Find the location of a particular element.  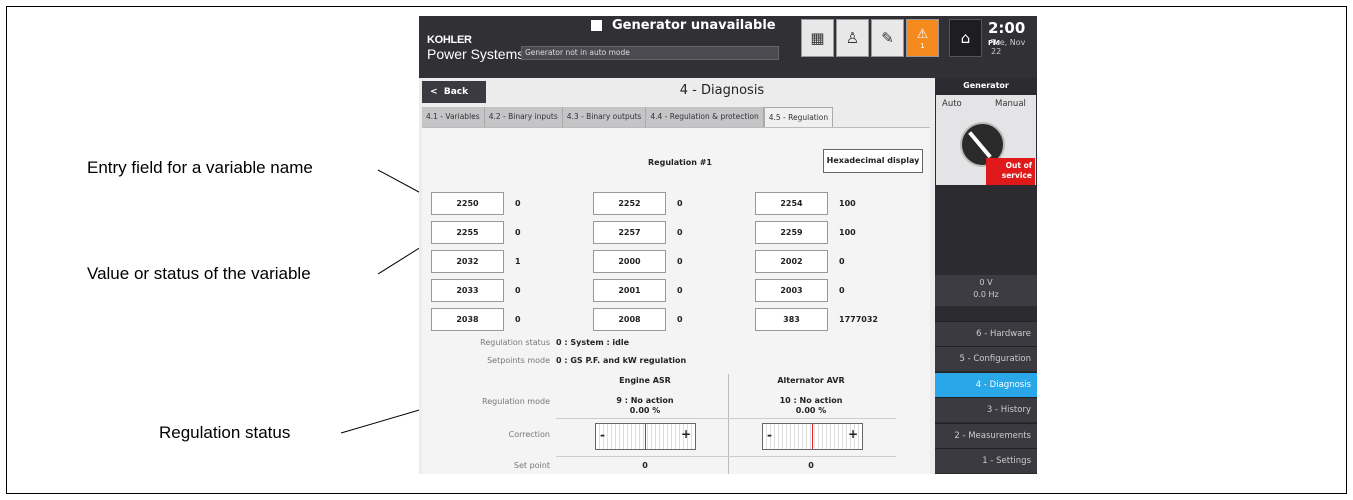

variable-name-field: 2032 is located at coordinates (467, 261).